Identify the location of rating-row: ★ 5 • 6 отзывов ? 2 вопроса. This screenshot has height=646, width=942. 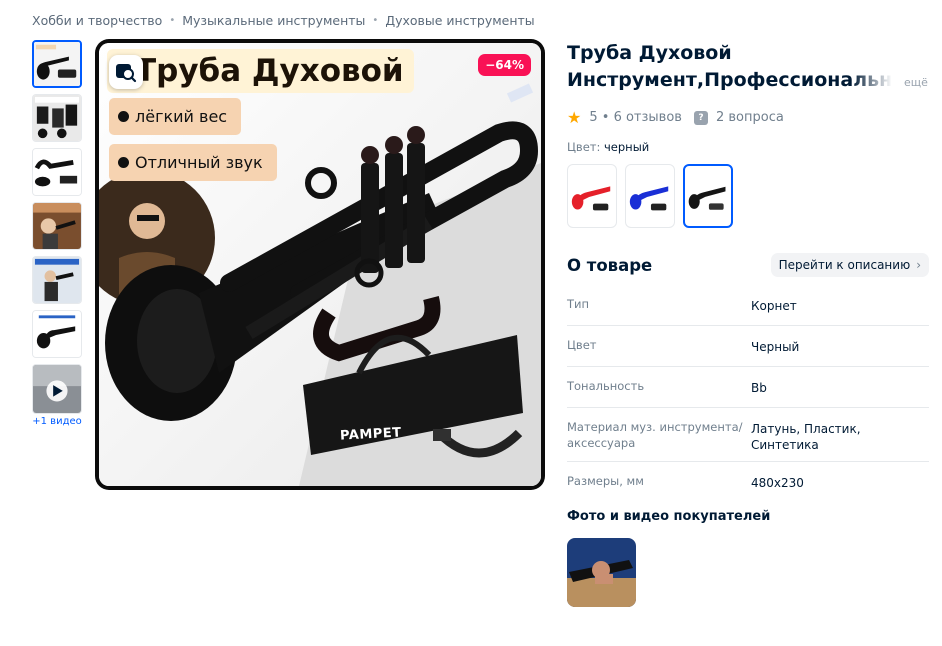
(748, 117).